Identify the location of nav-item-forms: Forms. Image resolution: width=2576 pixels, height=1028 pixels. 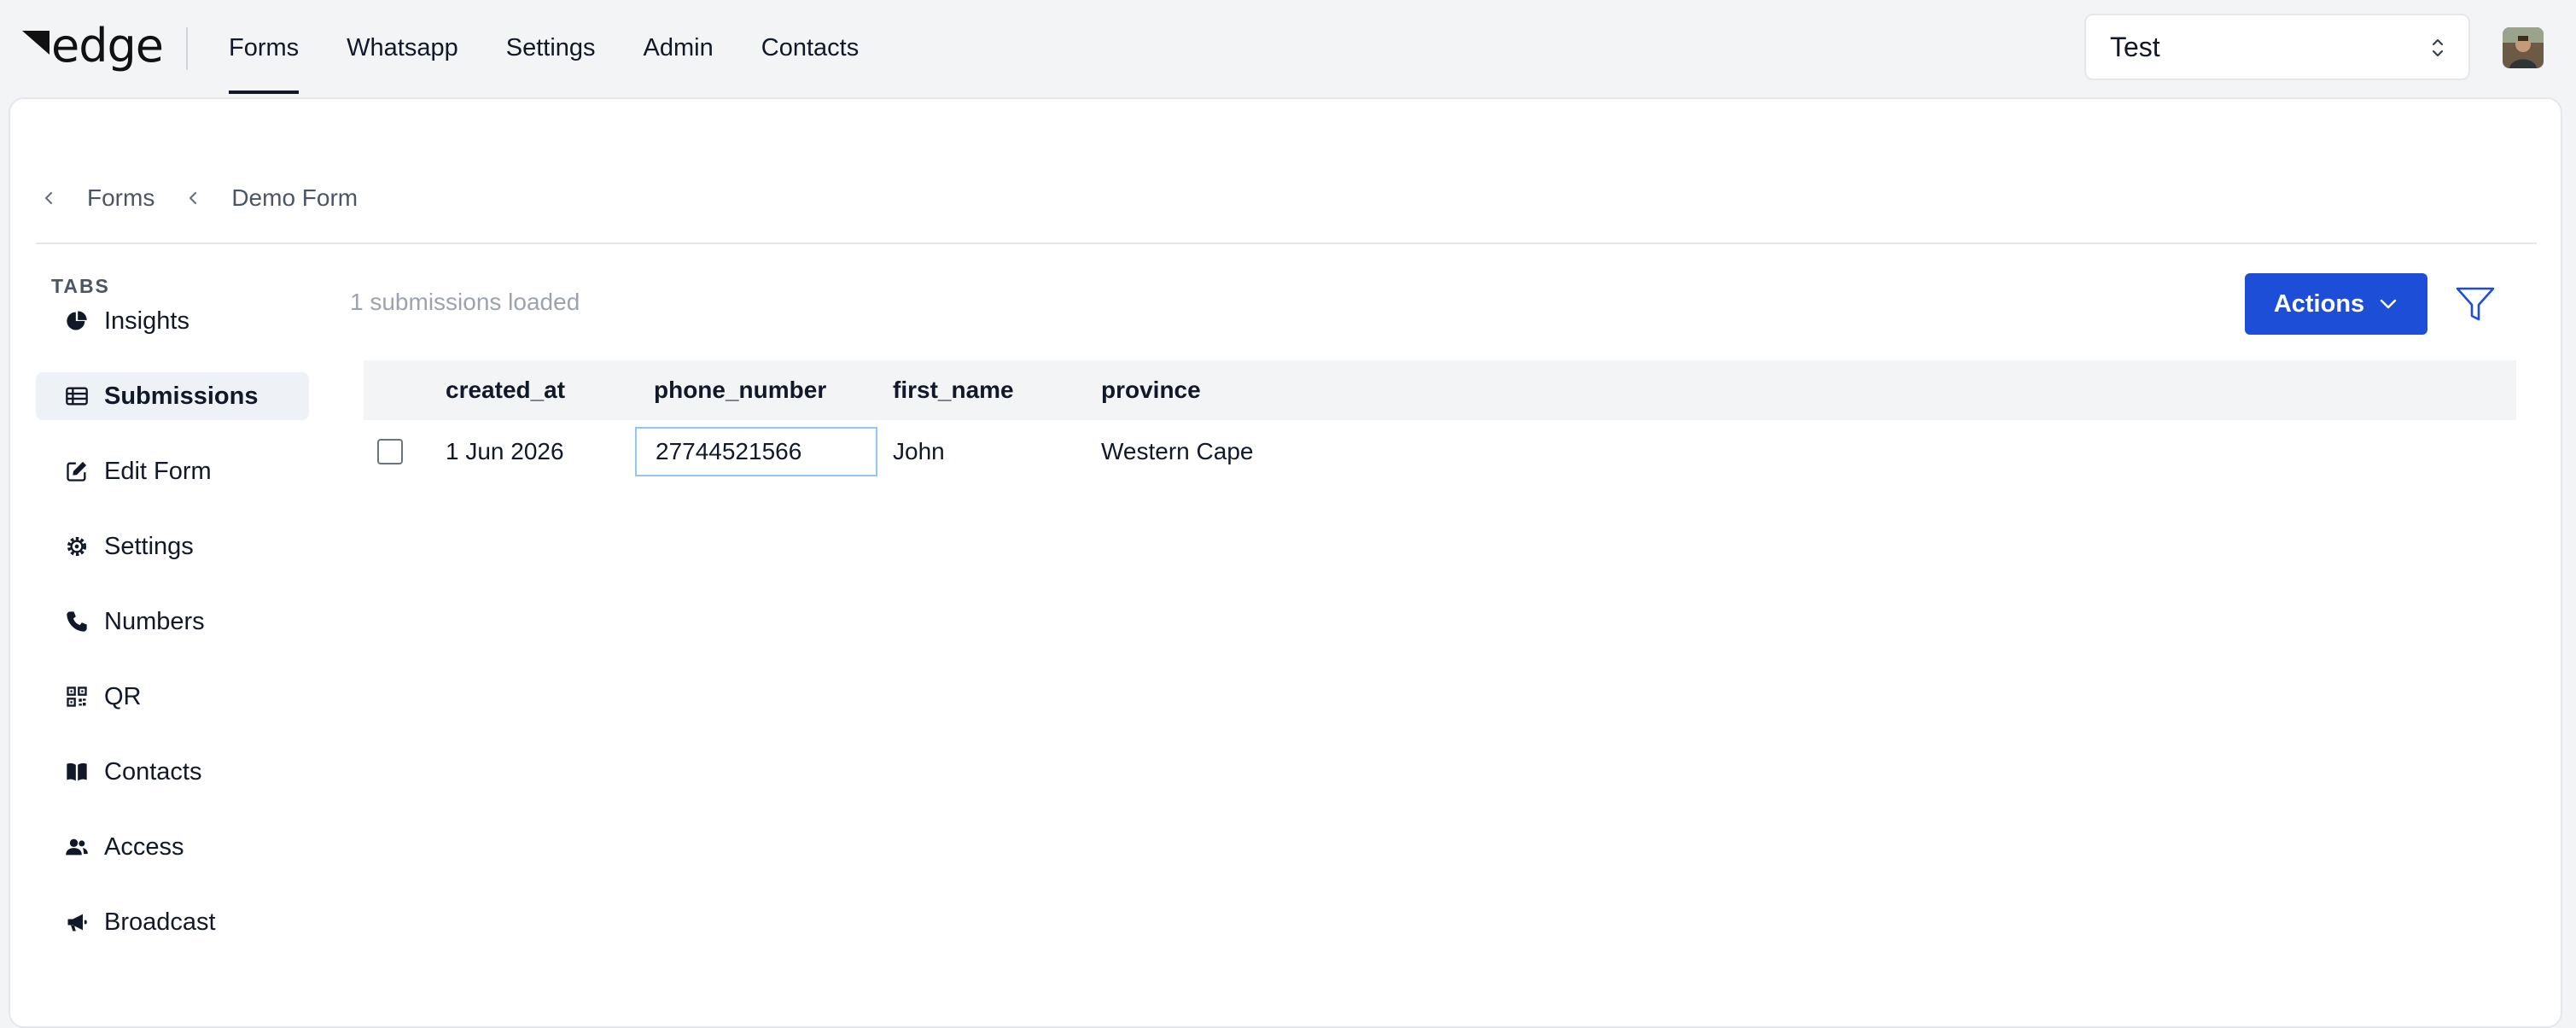
(264, 48).